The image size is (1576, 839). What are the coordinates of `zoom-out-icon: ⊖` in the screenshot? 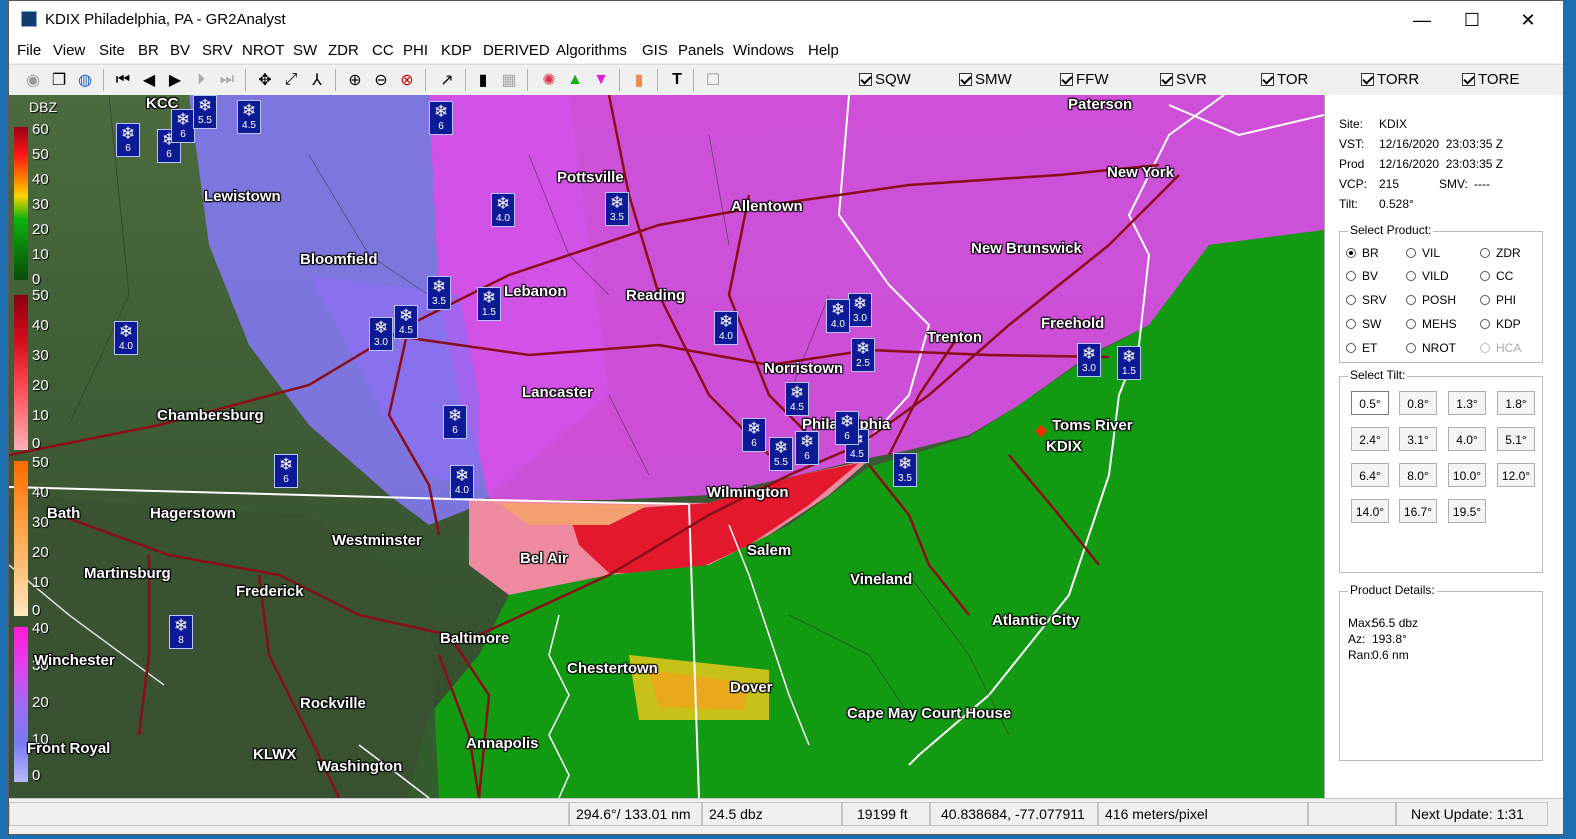 It's located at (381, 80).